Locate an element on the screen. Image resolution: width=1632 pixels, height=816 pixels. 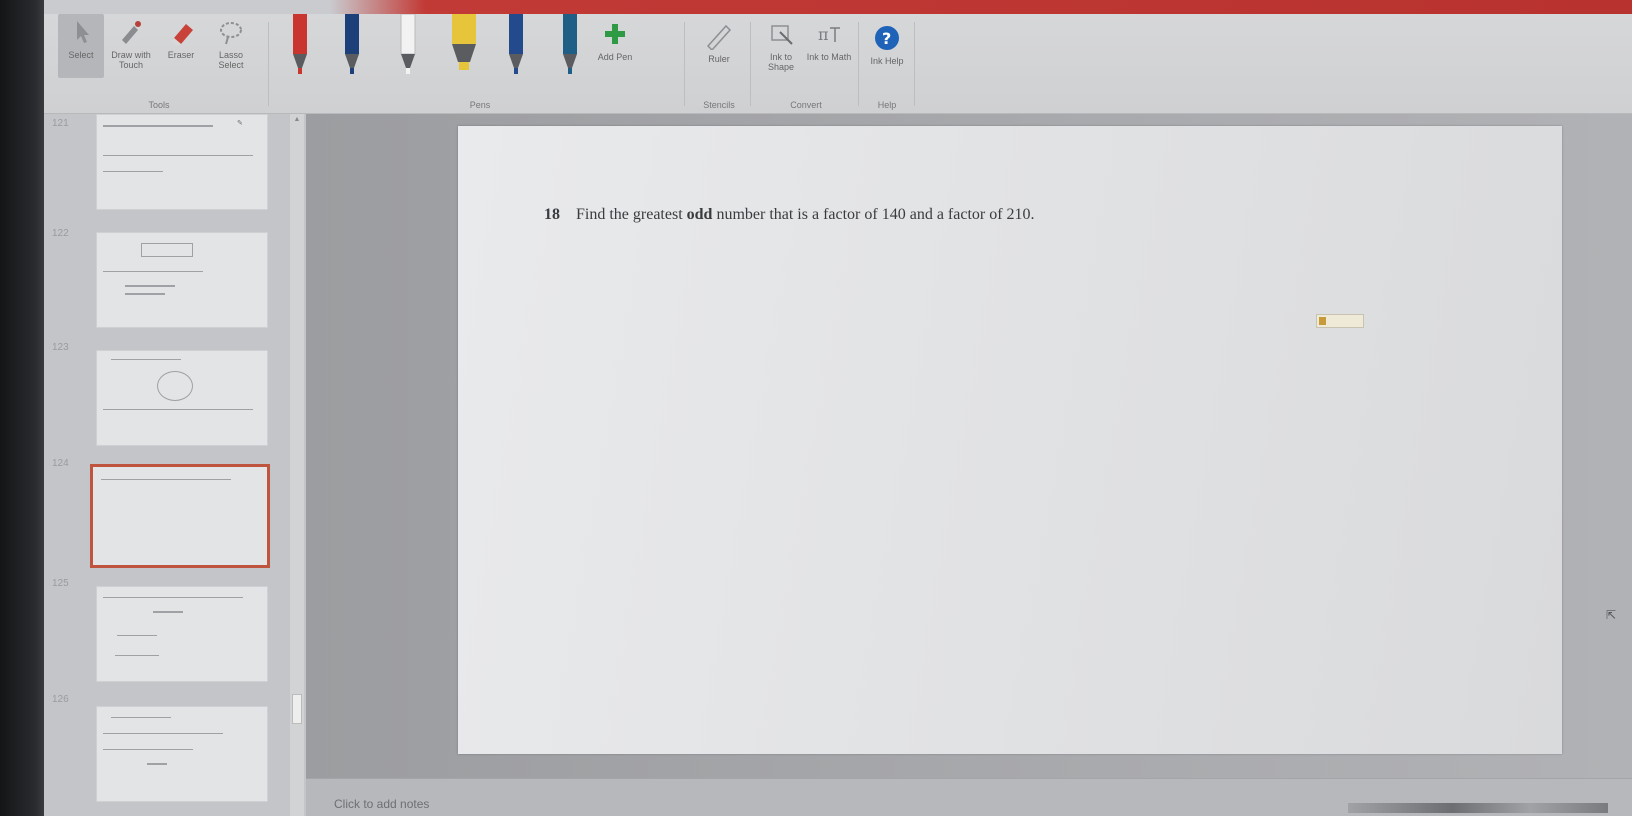
highlighter-yellow-icon is located at coordinates (464, 45).